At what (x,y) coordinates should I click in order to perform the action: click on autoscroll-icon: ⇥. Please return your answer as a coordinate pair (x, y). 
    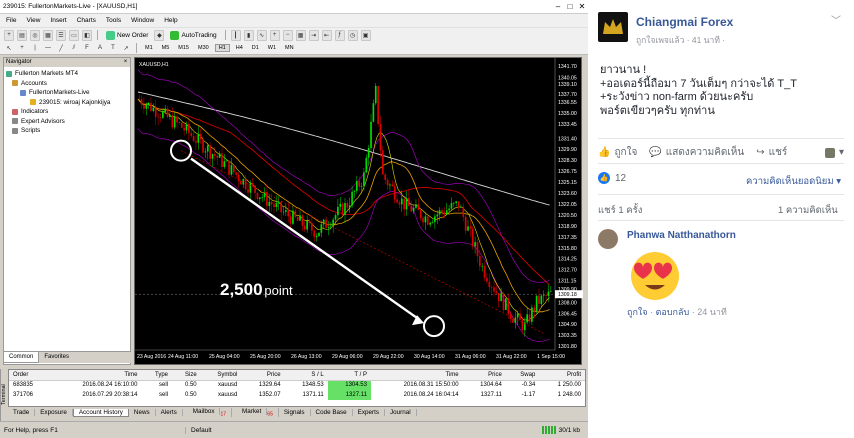
    Looking at the image, I should click on (313, 35).